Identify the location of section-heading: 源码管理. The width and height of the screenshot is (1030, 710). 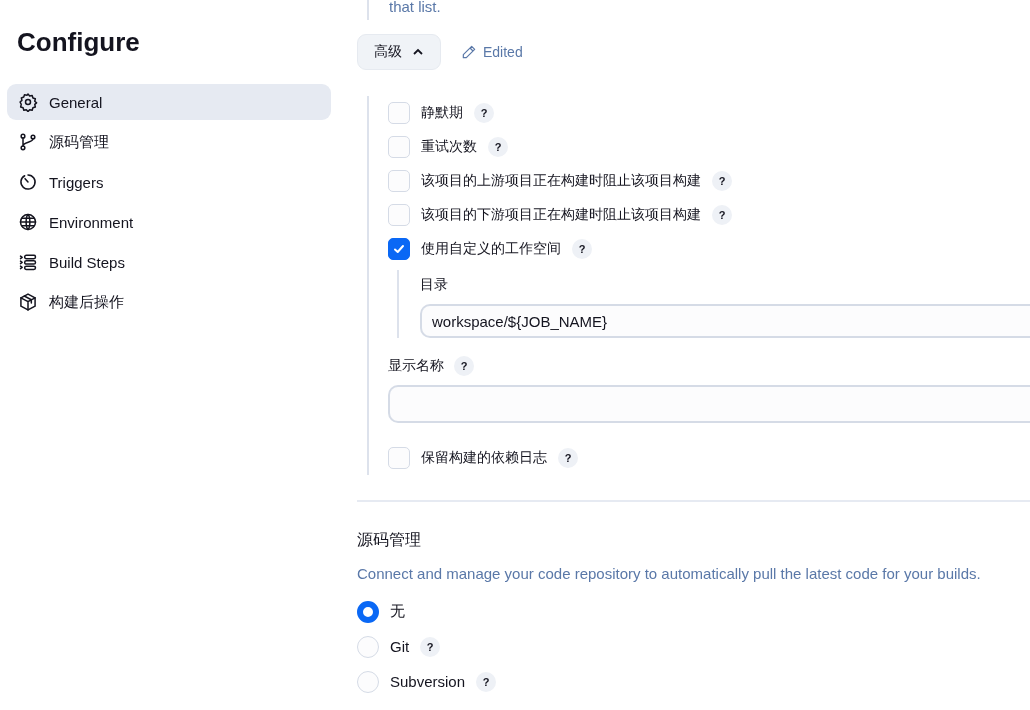
(389, 540).